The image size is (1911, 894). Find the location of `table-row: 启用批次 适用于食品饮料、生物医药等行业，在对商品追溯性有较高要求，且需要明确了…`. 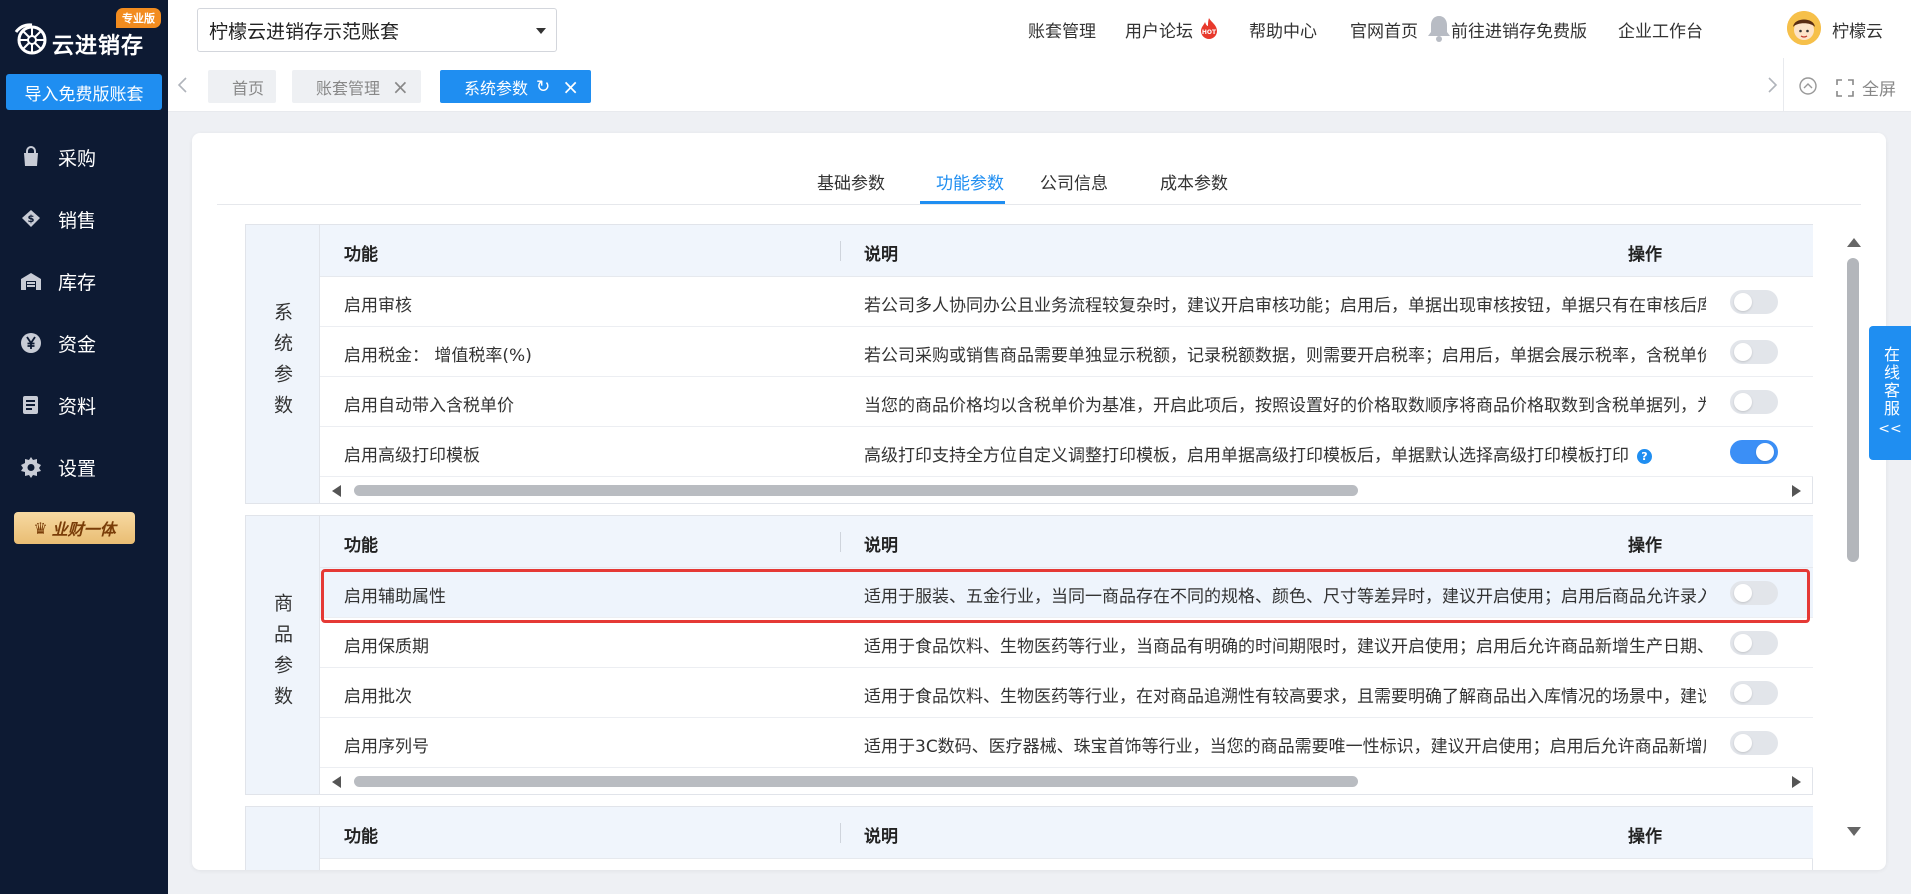

table-row: 启用批次 适用于食品饮料、生物医药等行业，在对商品追溯性有较高要求，且需要明确了… is located at coordinates (1066, 693).